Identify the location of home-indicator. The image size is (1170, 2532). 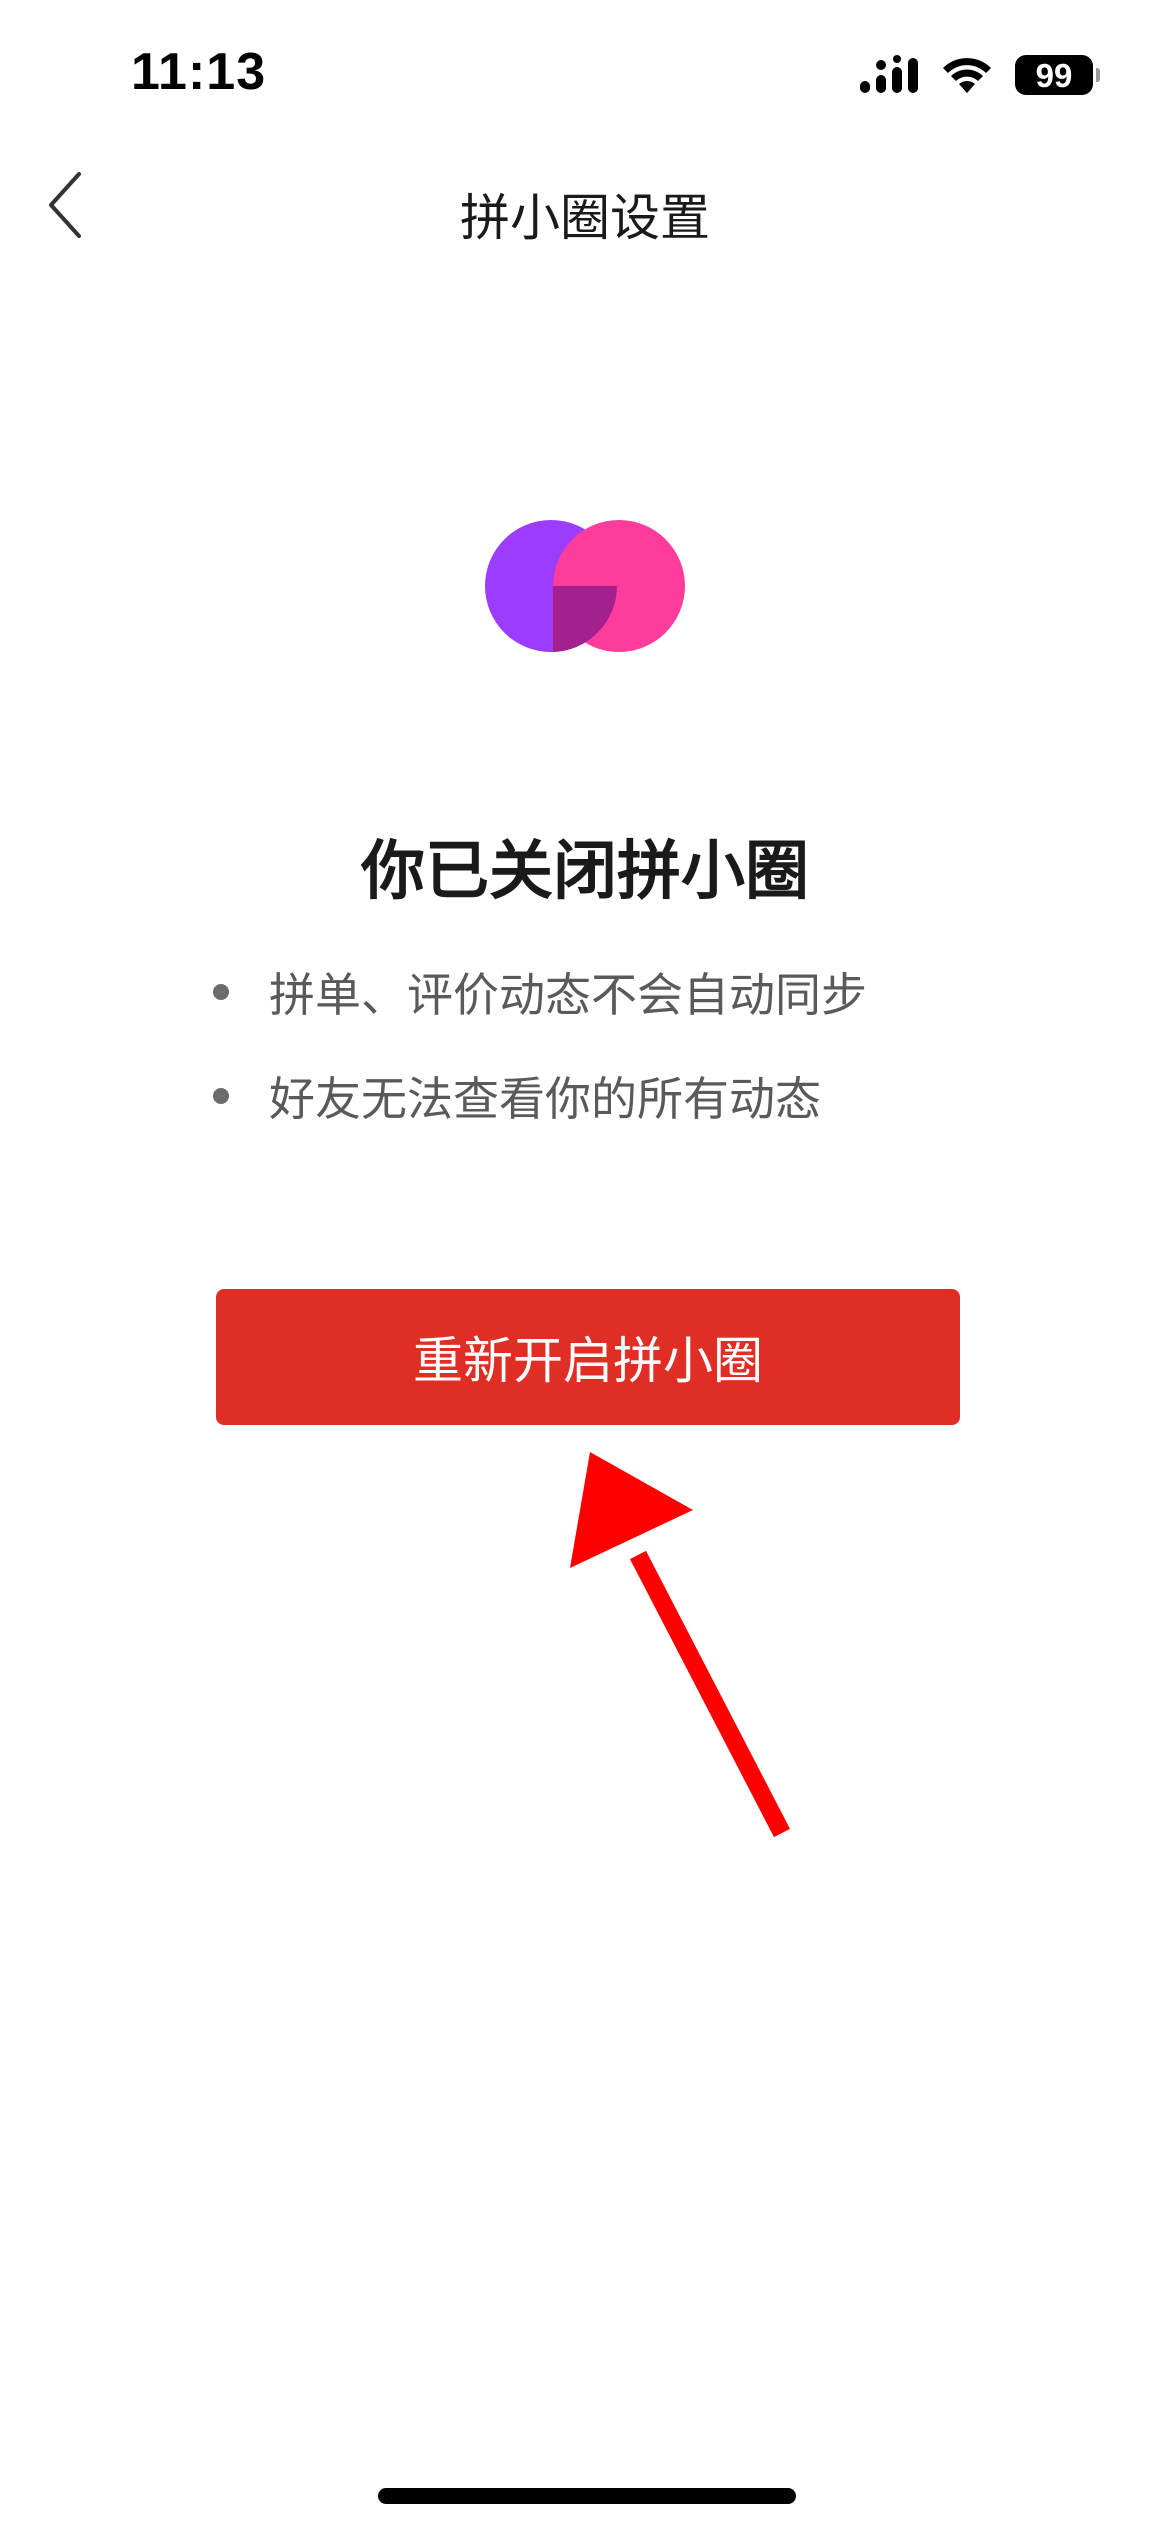
(587, 2496).